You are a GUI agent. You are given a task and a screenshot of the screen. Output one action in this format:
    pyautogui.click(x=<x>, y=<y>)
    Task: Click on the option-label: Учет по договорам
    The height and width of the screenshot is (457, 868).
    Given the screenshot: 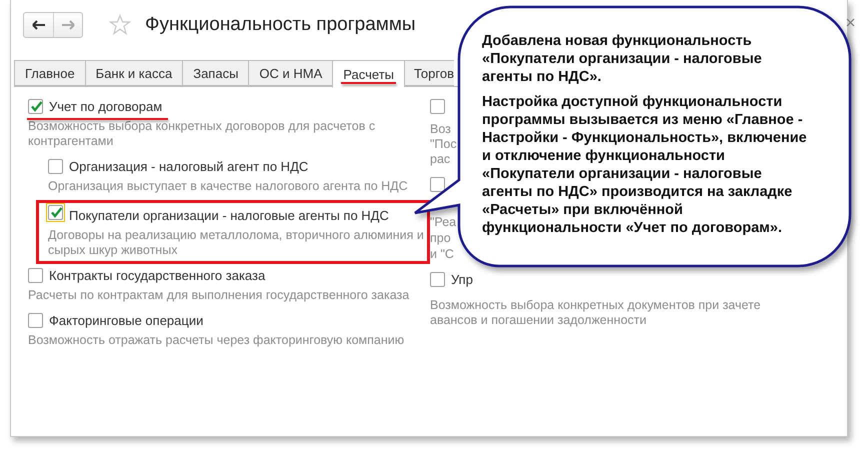 What is the action you would take?
    pyautogui.click(x=105, y=106)
    